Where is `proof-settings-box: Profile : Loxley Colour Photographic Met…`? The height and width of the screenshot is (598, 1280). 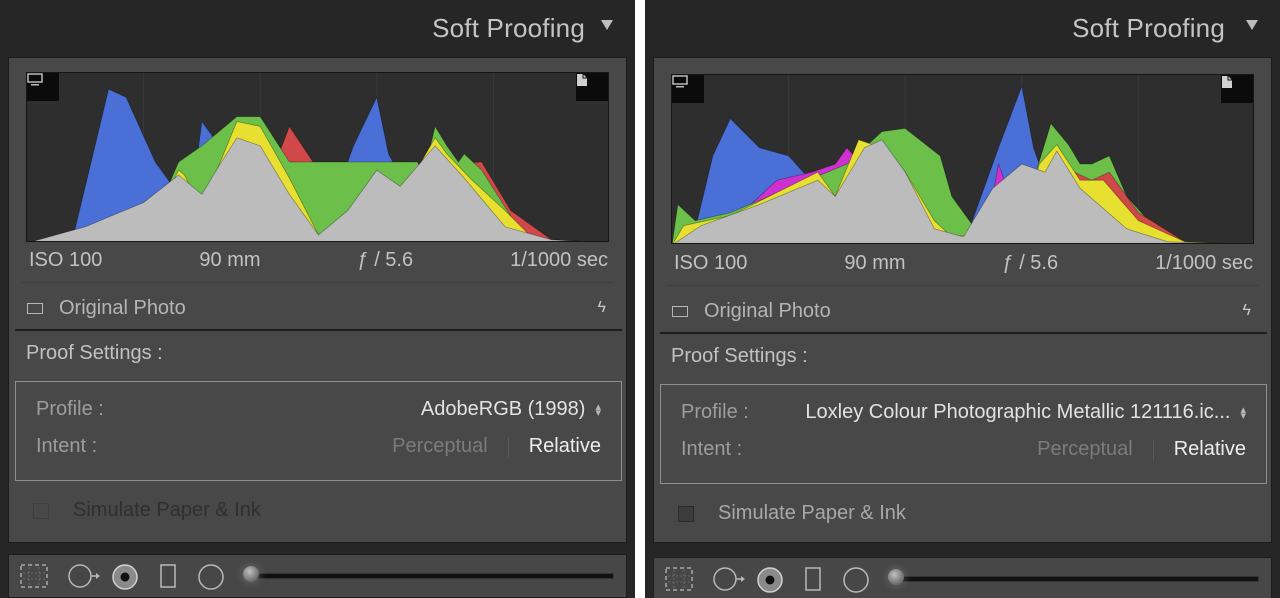 proof-settings-box: Profile : Loxley Colour Photographic Met… is located at coordinates (963, 434).